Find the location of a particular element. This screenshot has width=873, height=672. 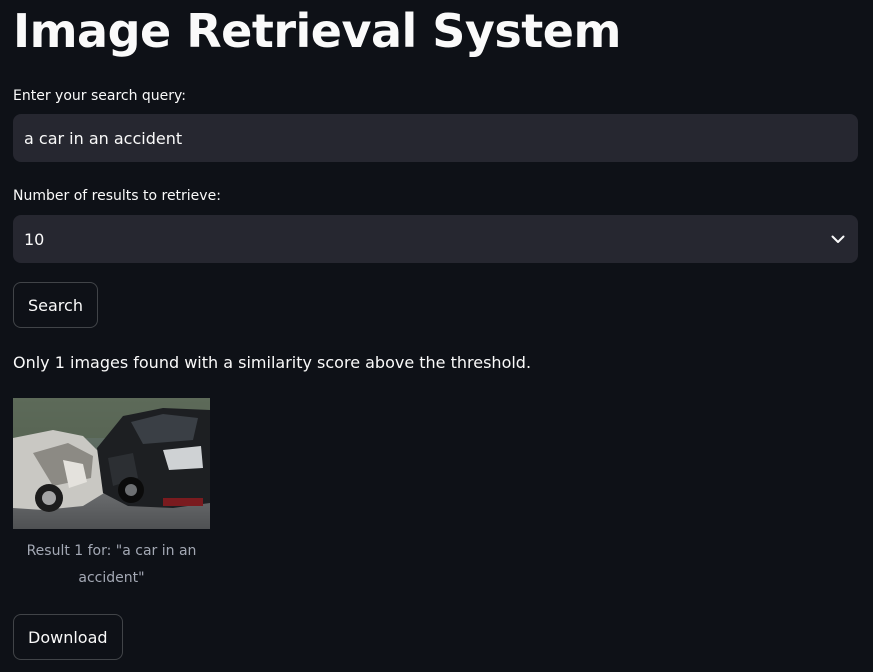

search-query-input is located at coordinates (435, 138).